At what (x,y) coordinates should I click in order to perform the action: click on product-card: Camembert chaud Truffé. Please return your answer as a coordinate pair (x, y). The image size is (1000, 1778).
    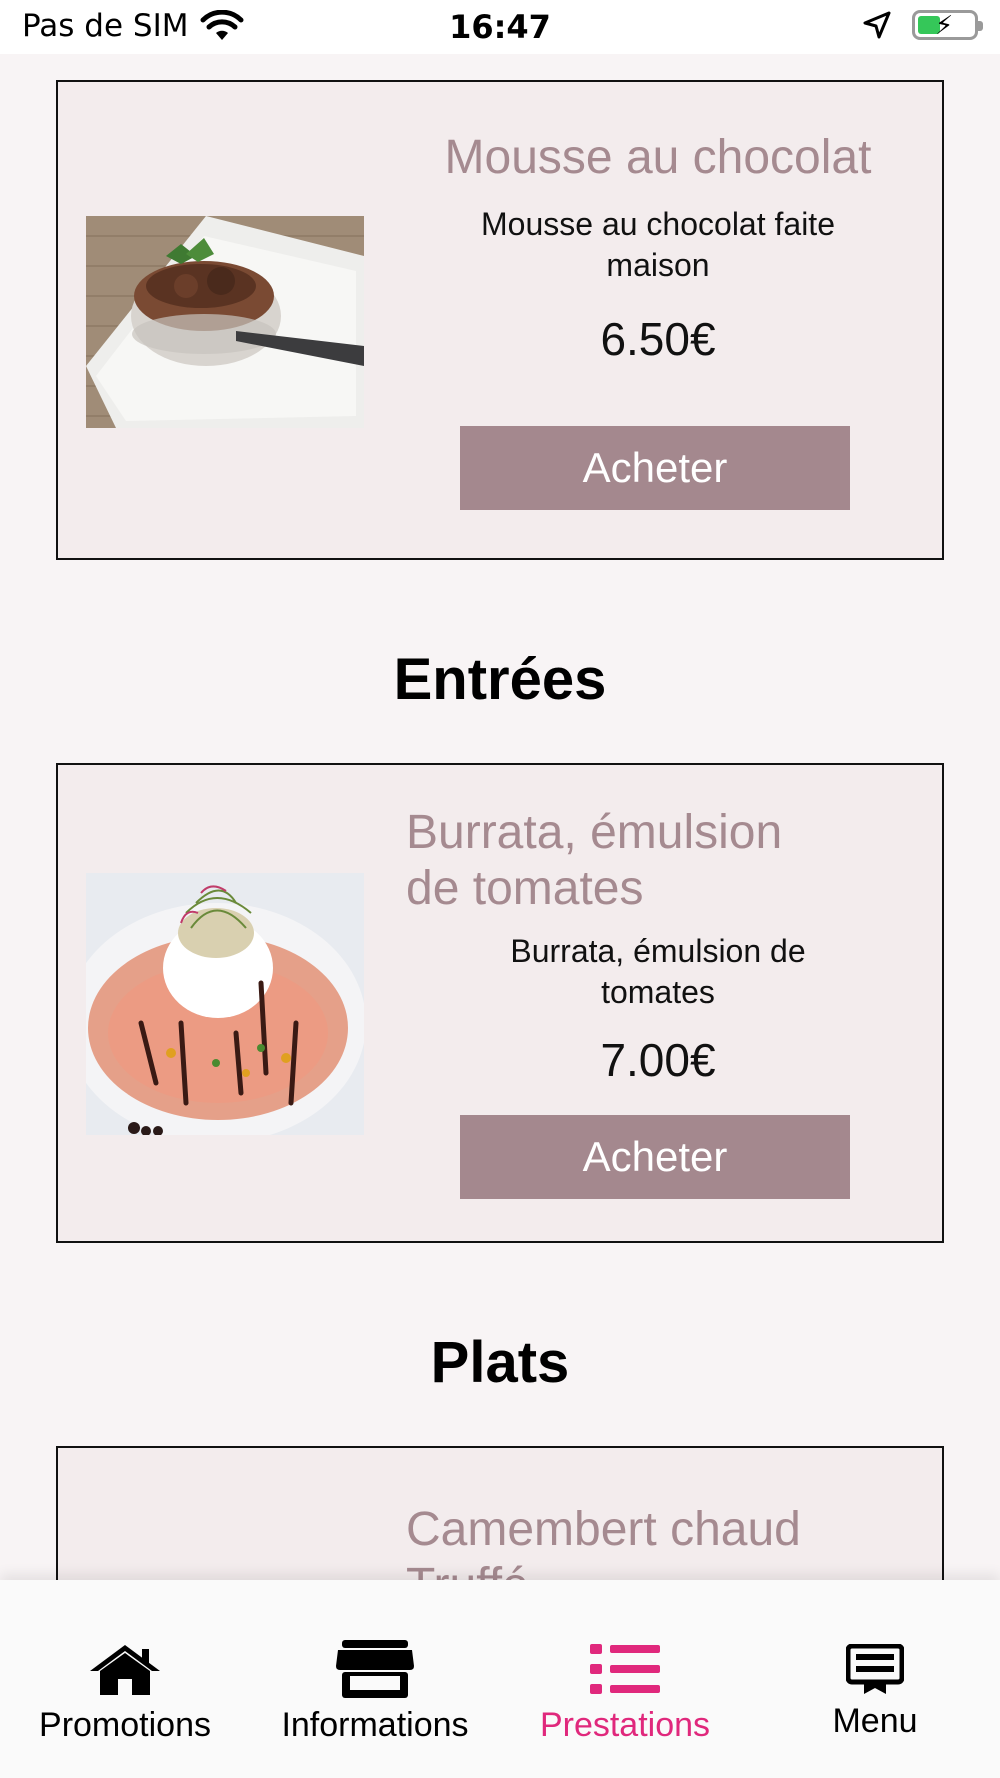
    Looking at the image, I should click on (500, 1513).